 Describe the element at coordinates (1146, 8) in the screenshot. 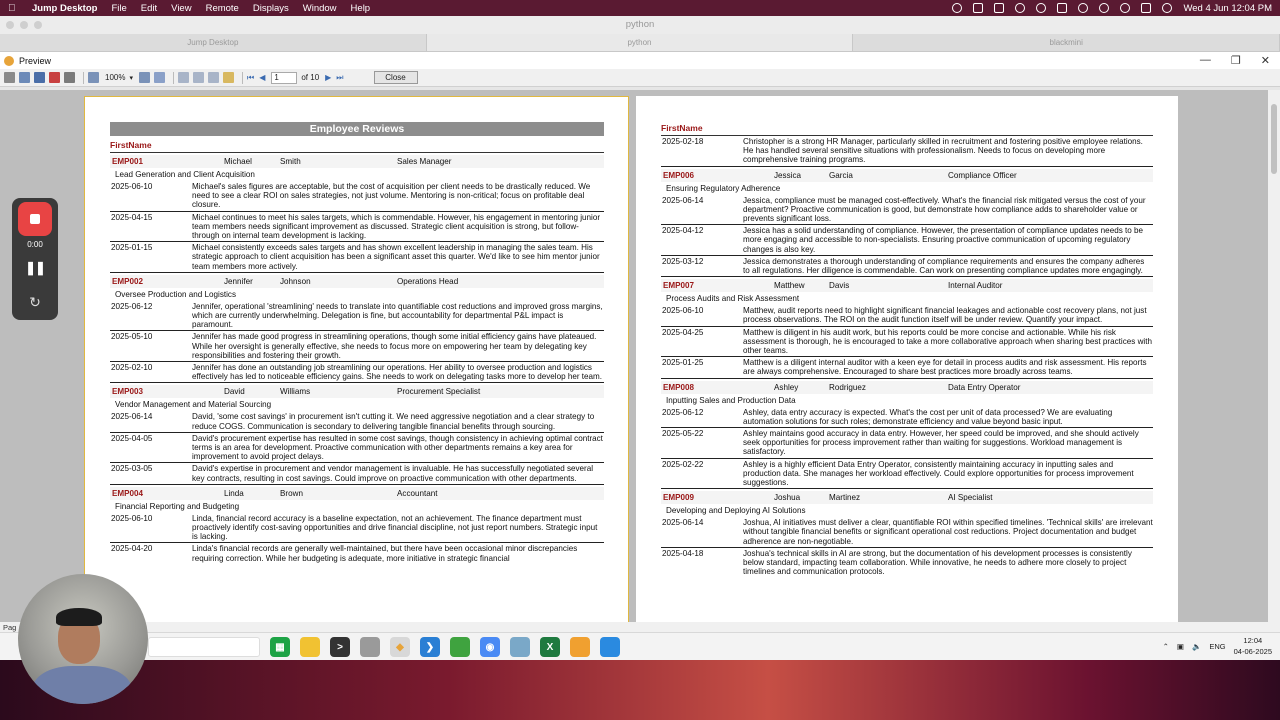

I see `control-center-icon` at that location.